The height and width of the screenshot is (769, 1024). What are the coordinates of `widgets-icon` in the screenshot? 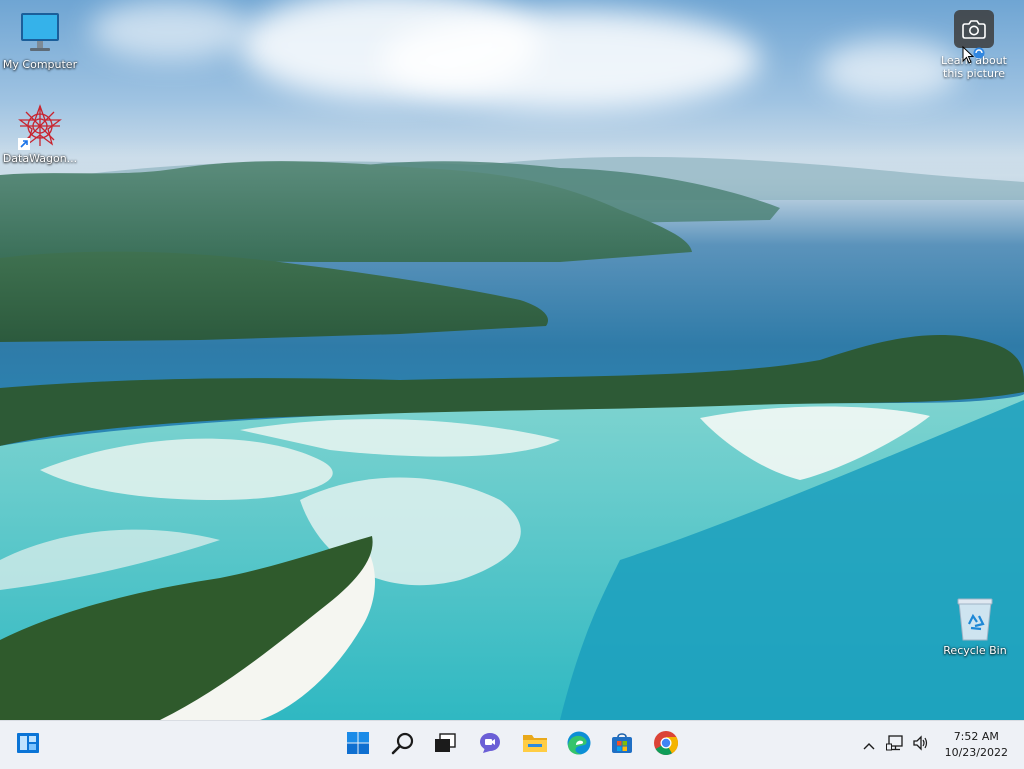 It's located at (28, 745).